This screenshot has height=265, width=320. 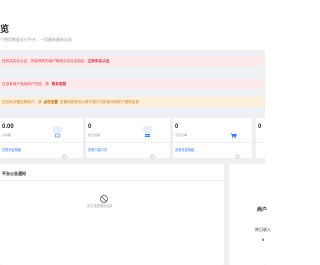 What do you see at coordinates (99, 61) in the screenshot?
I see `verify-now-link: 立即实名认证` at bounding box center [99, 61].